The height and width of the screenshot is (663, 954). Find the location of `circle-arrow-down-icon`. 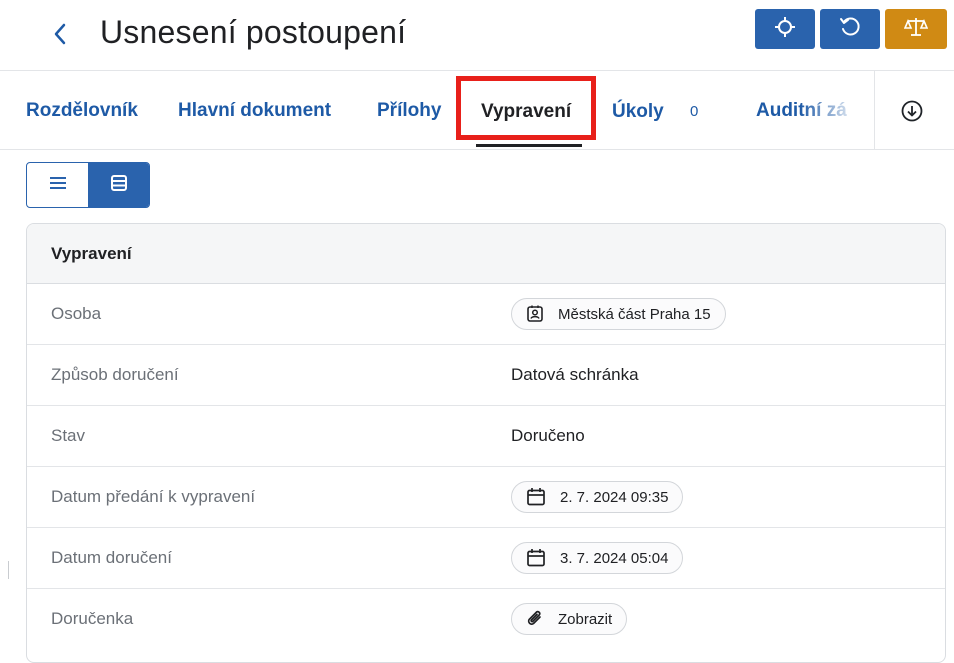

circle-arrow-down-icon is located at coordinates (912, 113).